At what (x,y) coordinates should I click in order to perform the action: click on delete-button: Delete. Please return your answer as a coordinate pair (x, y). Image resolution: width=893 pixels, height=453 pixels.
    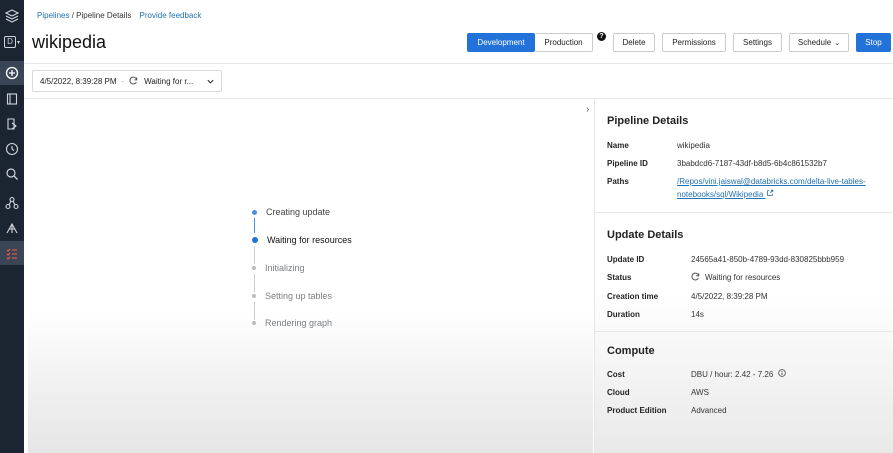
    Looking at the image, I should click on (634, 42).